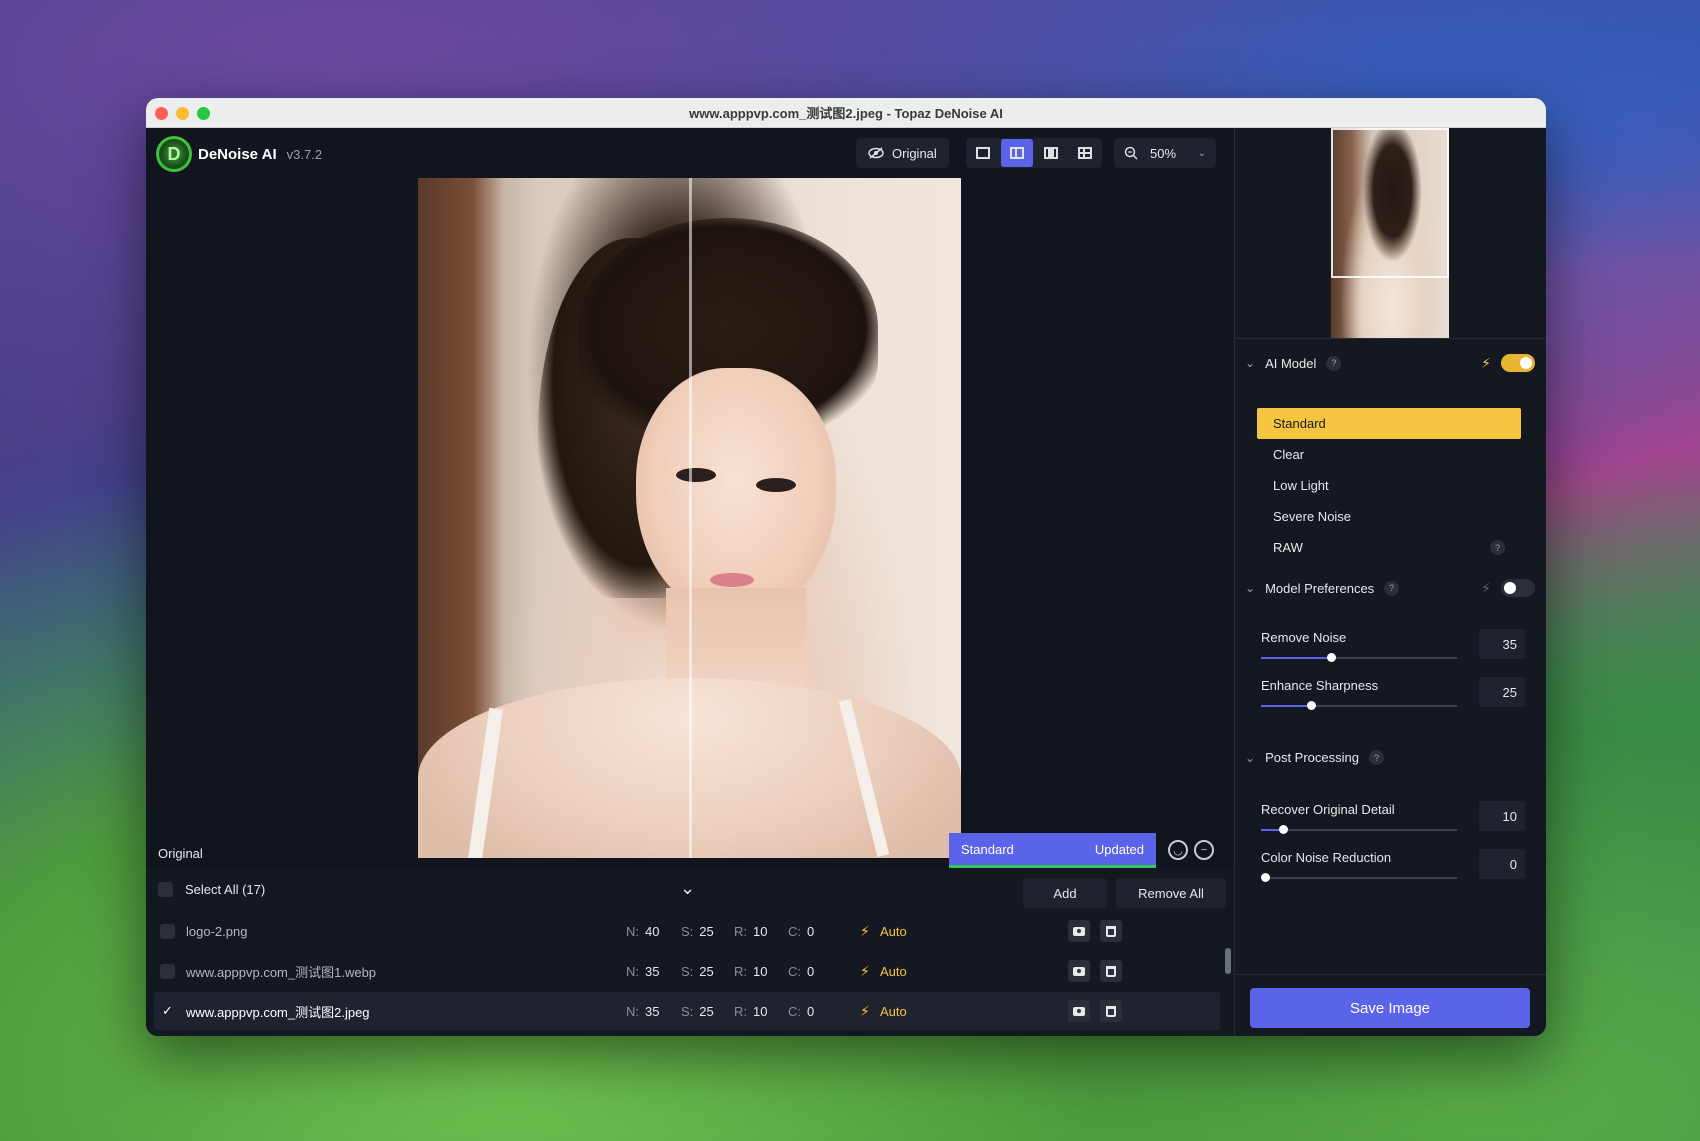 This screenshot has height=1141, width=1700. What do you see at coordinates (987, 849) in the screenshot?
I see `preview-model-name: Standard` at bounding box center [987, 849].